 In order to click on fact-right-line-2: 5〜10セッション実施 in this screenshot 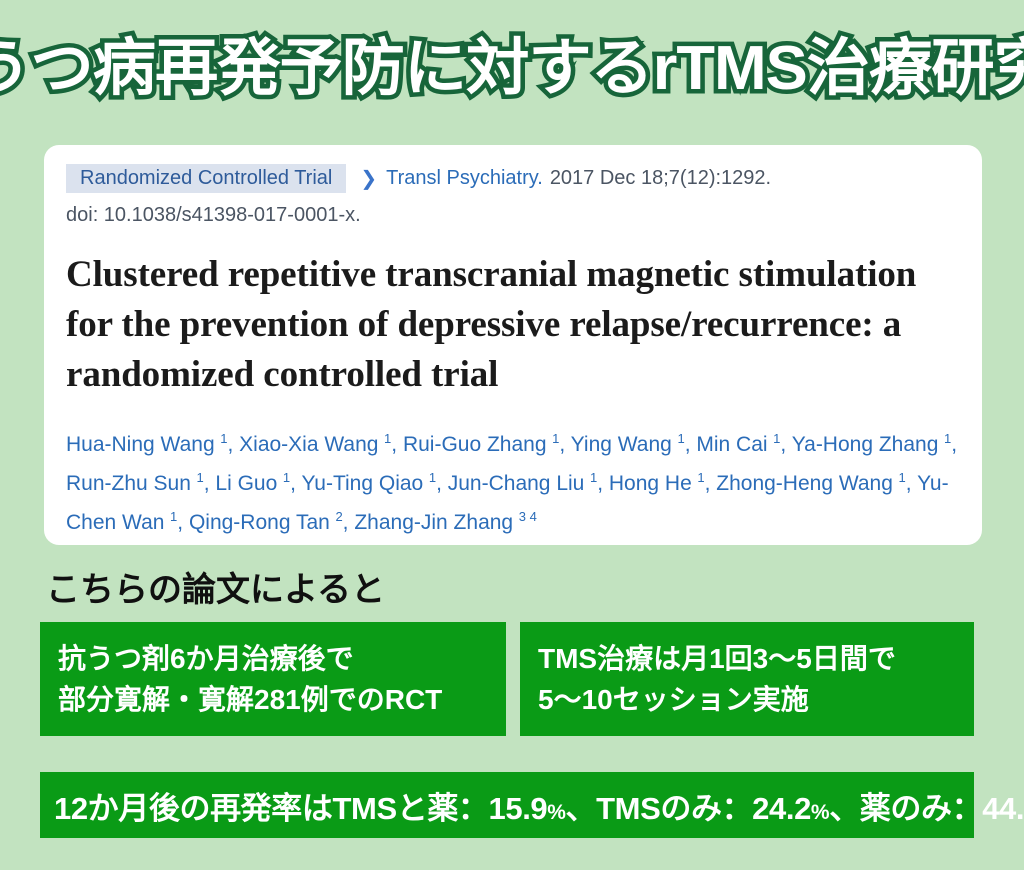, I will do `click(673, 699)`.